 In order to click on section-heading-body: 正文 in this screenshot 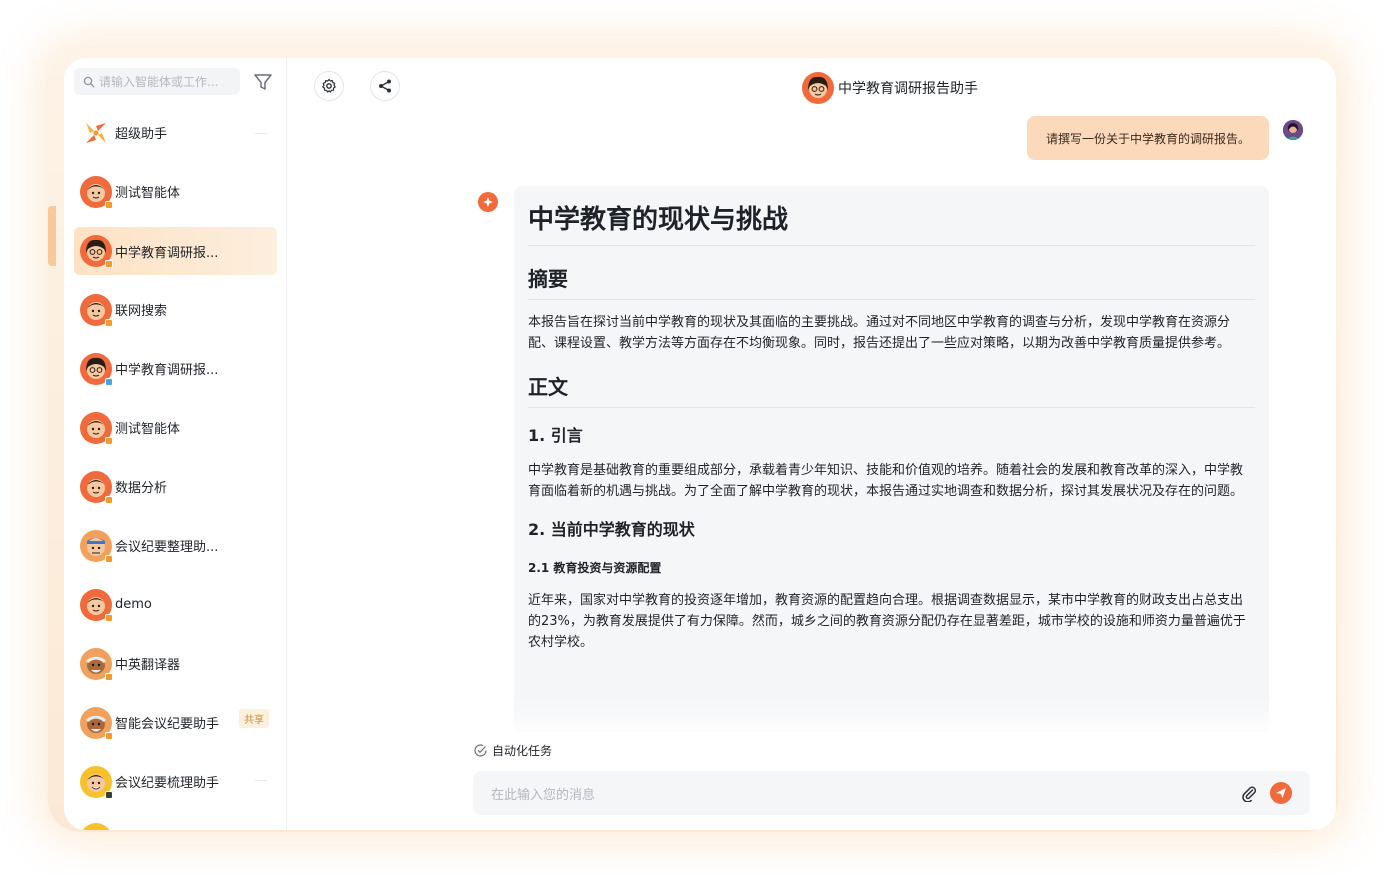, I will do `click(891, 390)`.